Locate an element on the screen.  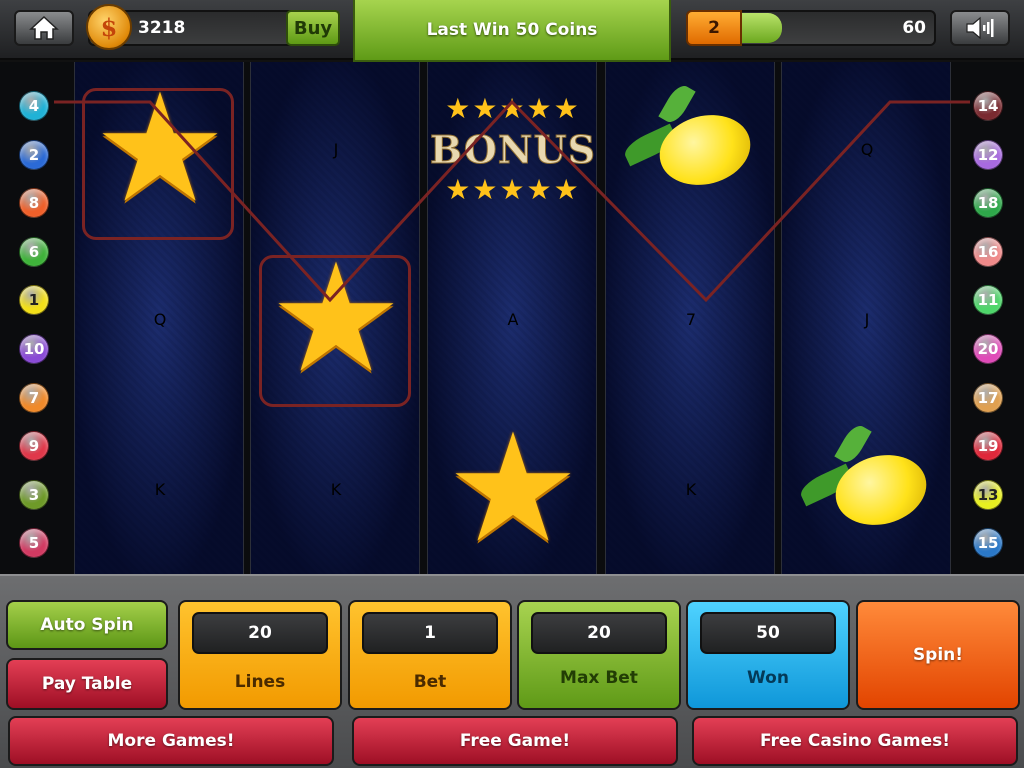
top-bar: $ 3218 Buy Last Win 50 Coins 2 60 is located at coordinates (512, 31).